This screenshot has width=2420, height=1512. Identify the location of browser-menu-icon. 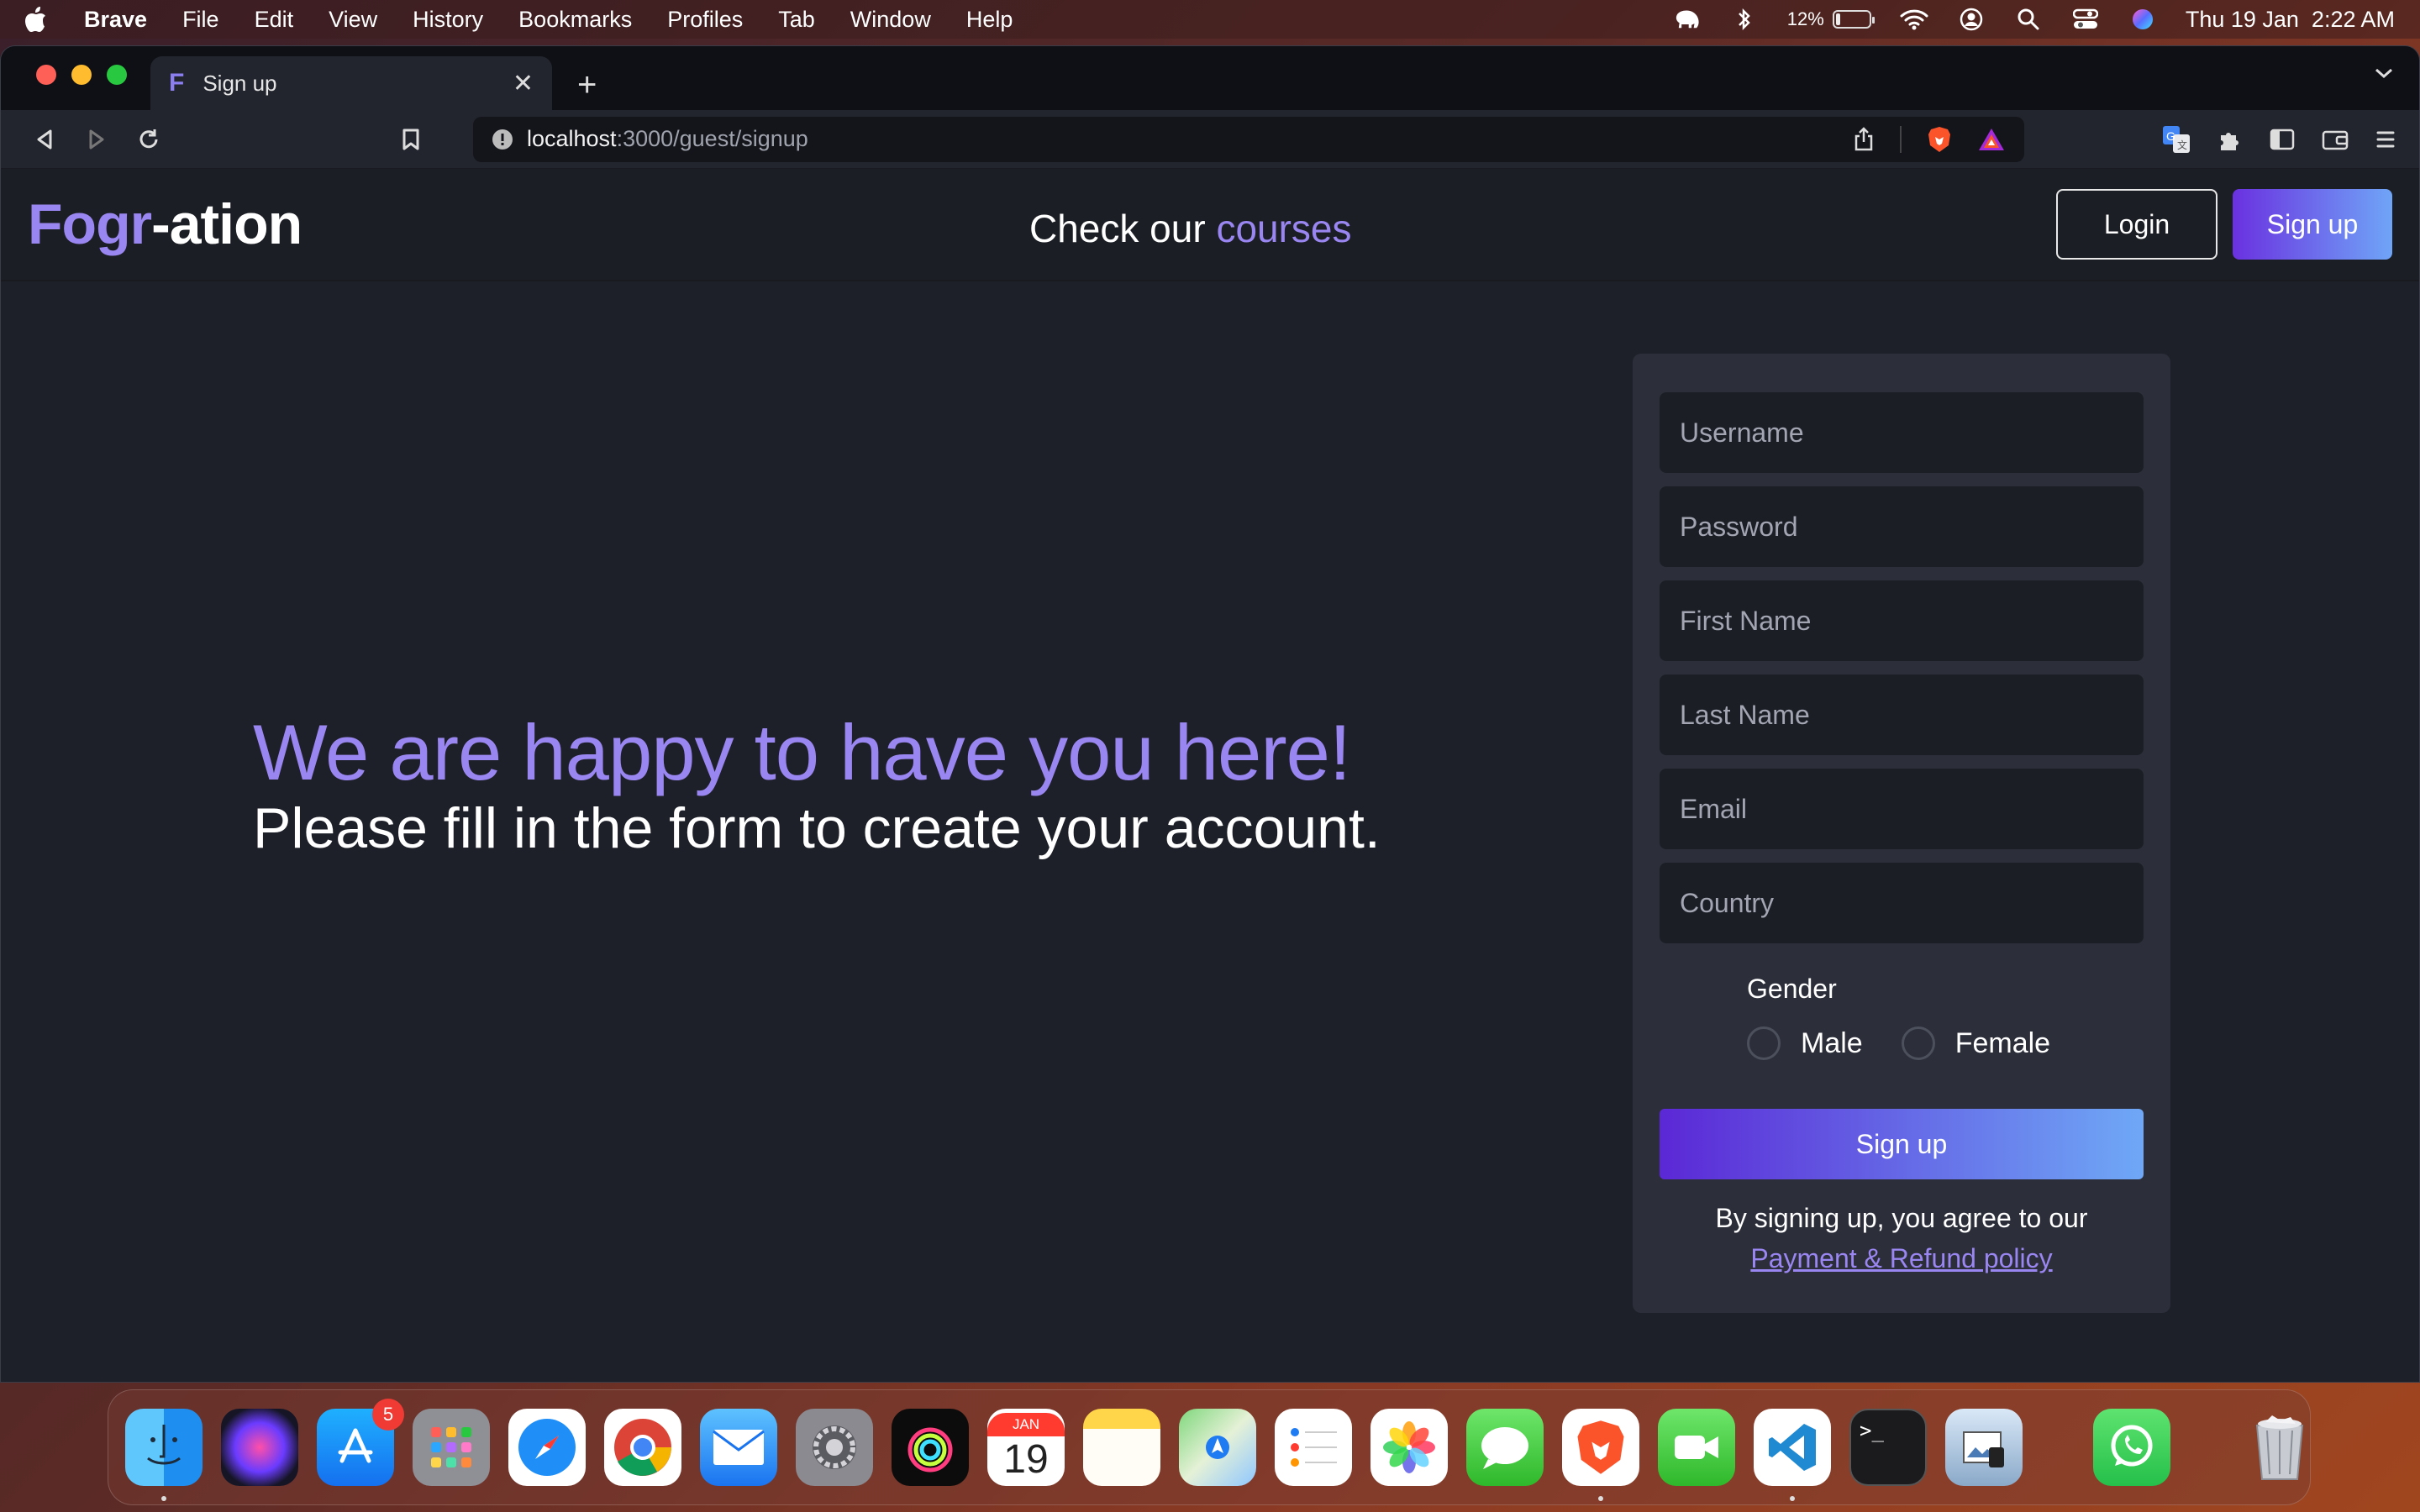
(2386, 139).